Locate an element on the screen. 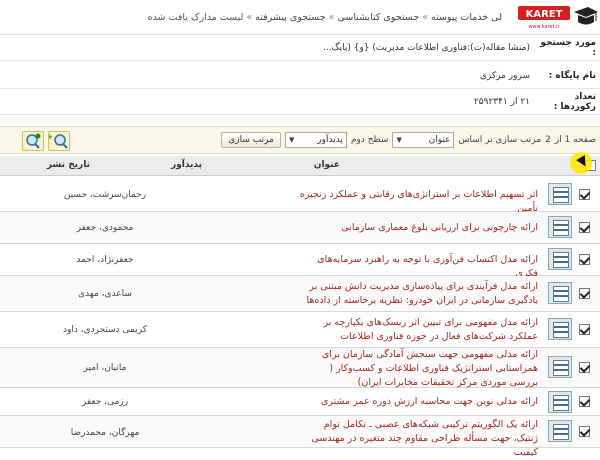 This screenshot has width=600, height=460. result-author: رزمی، جعفر is located at coordinates (105, 402).